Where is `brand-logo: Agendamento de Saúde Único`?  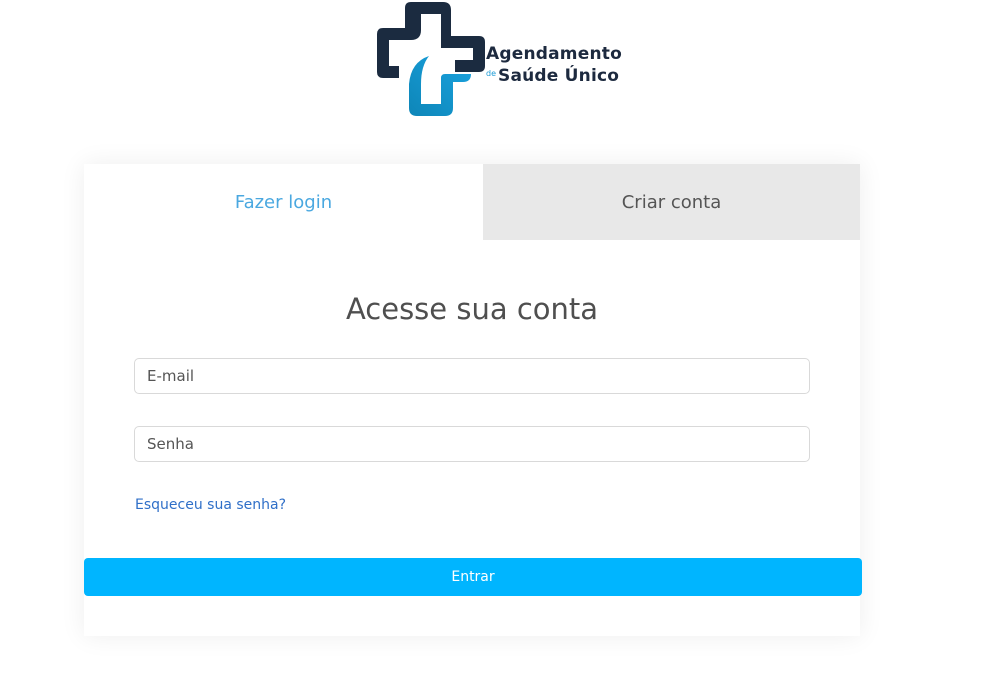 brand-logo: Agendamento de Saúde Único is located at coordinates (500, 59).